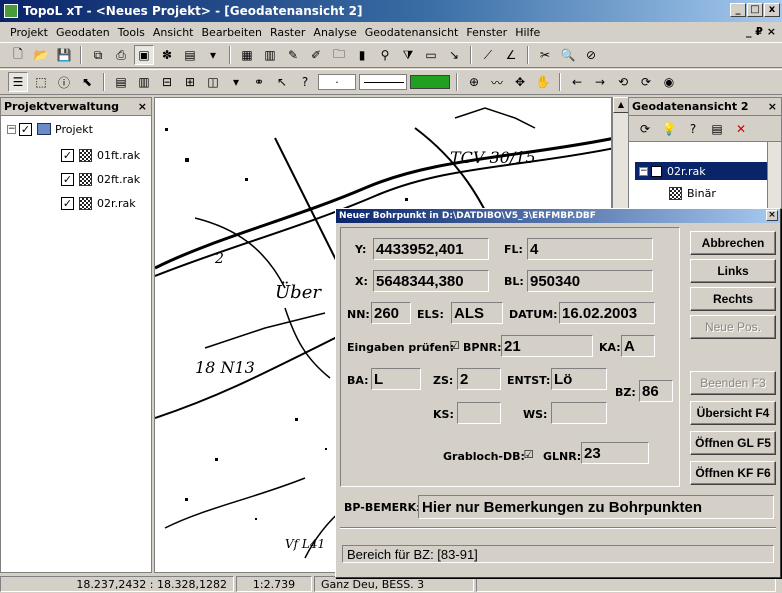  What do you see at coordinates (41, 82) in the screenshot?
I see `zoom-window-icon: ⬚` at bounding box center [41, 82].